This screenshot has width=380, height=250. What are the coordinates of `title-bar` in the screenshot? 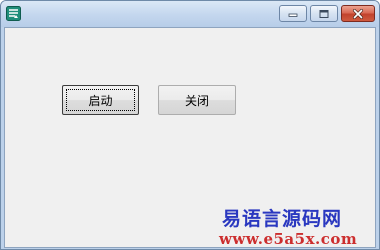 It's located at (190, 14).